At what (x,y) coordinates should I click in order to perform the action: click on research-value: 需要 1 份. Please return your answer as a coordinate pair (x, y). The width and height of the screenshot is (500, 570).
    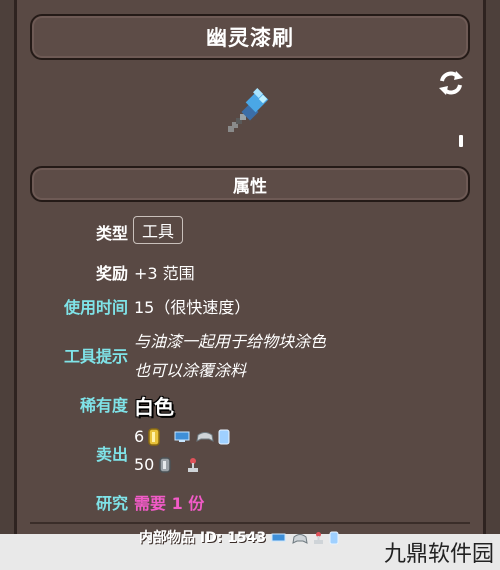
    Looking at the image, I should click on (169, 503).